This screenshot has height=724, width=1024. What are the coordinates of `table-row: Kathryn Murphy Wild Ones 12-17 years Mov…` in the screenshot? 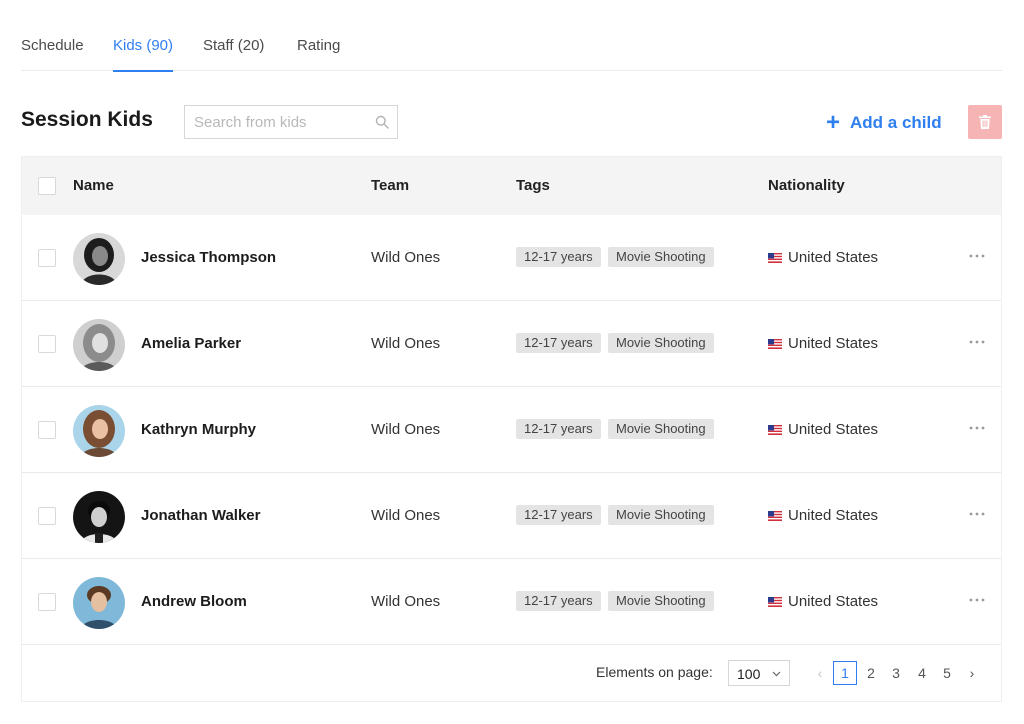 It's located at (511, 430).